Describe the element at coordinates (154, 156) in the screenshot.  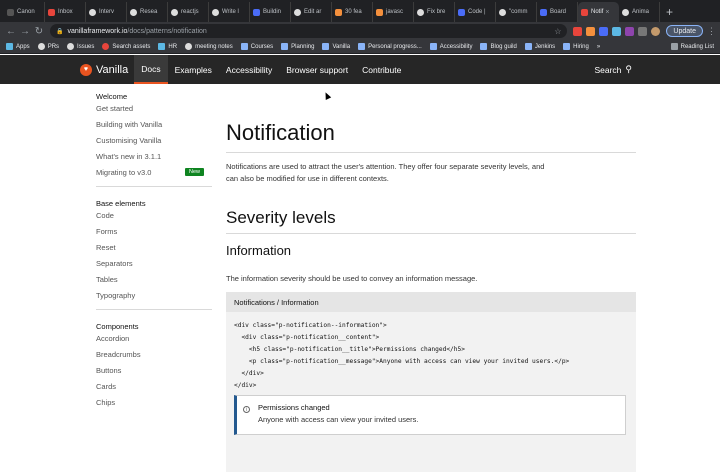
I see `sidebar-item: What's new in 3.1.1` at that location.